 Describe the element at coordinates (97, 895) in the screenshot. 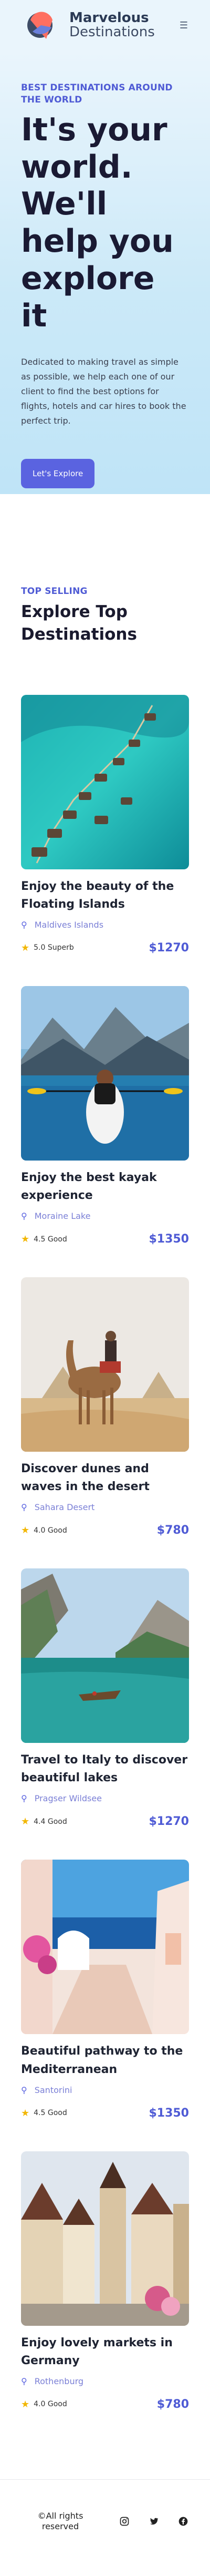

I see `card-title: Enjoy the beauty of the Floating Islands` at that location.